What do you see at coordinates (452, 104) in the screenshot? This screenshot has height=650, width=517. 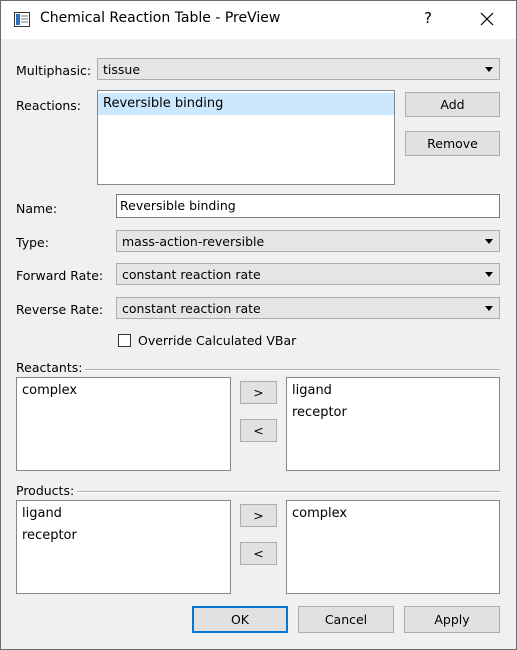 I see `add-button: Add` at bounding box center [452, 104].